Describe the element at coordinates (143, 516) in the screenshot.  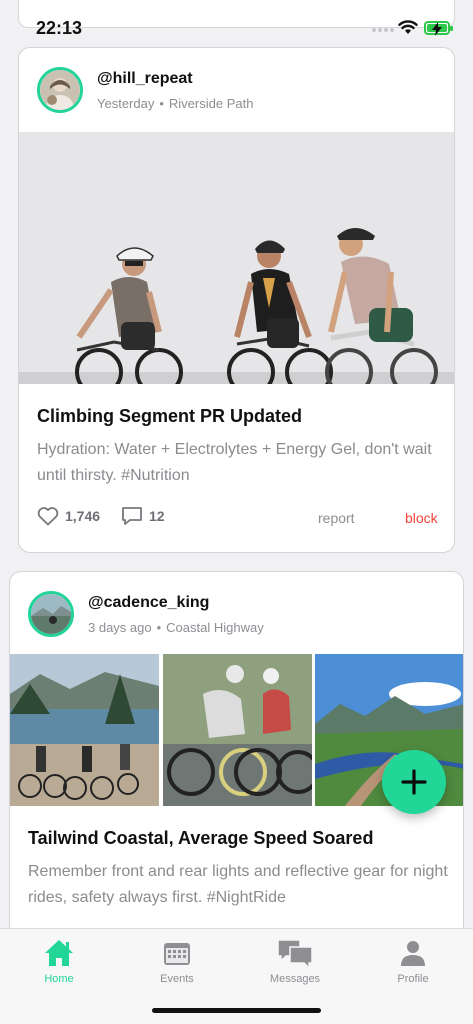
I see `comment-button: 12` at that location.